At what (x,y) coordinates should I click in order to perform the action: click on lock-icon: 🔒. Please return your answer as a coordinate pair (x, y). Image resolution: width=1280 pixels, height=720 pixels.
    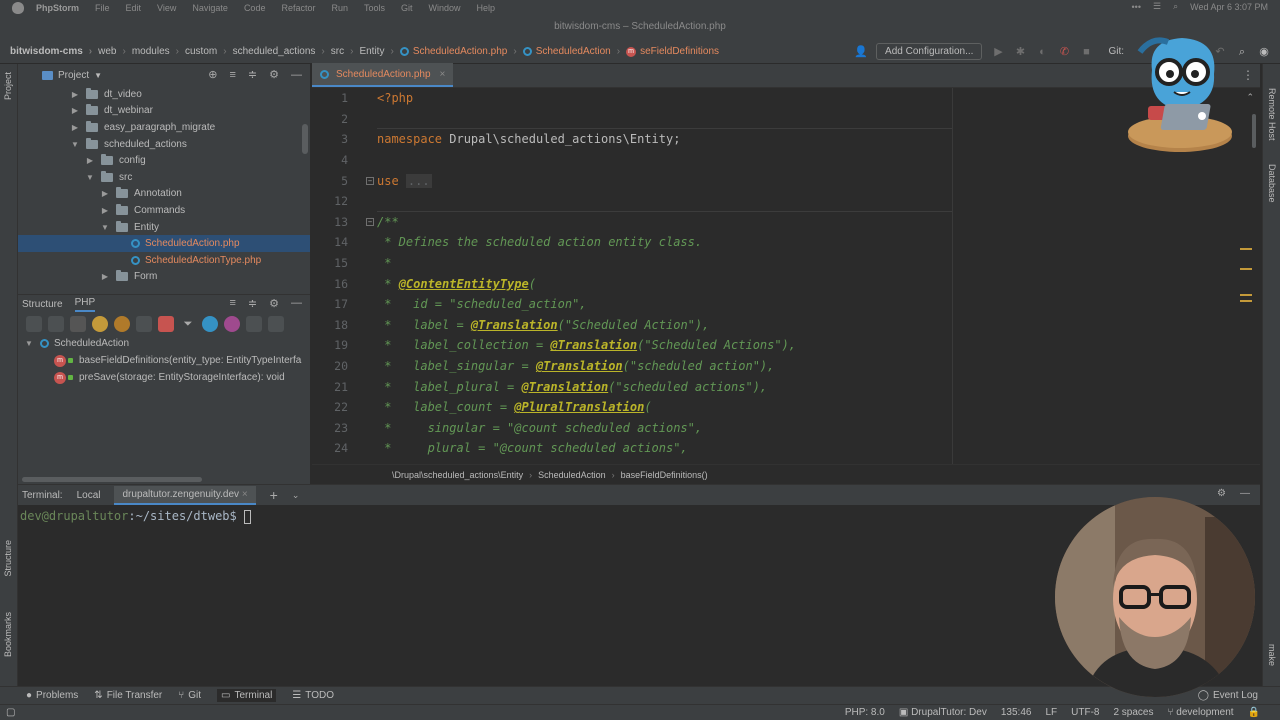
    Looking at the image, I should click on (1254, 712).